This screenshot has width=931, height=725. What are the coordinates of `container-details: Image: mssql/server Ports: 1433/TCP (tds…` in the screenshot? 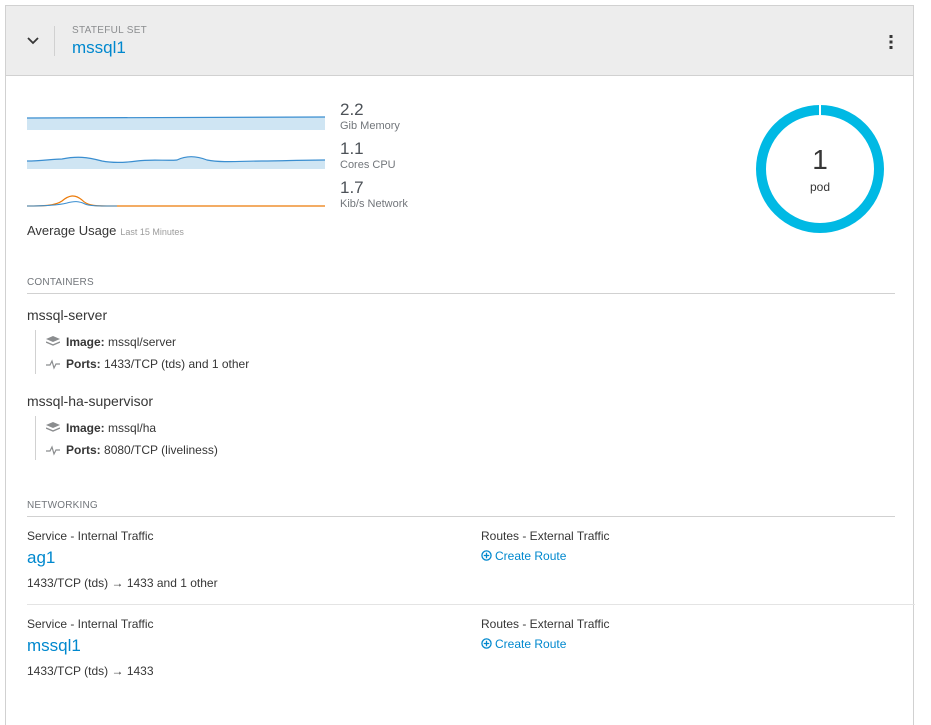 It's located at (235, 352).